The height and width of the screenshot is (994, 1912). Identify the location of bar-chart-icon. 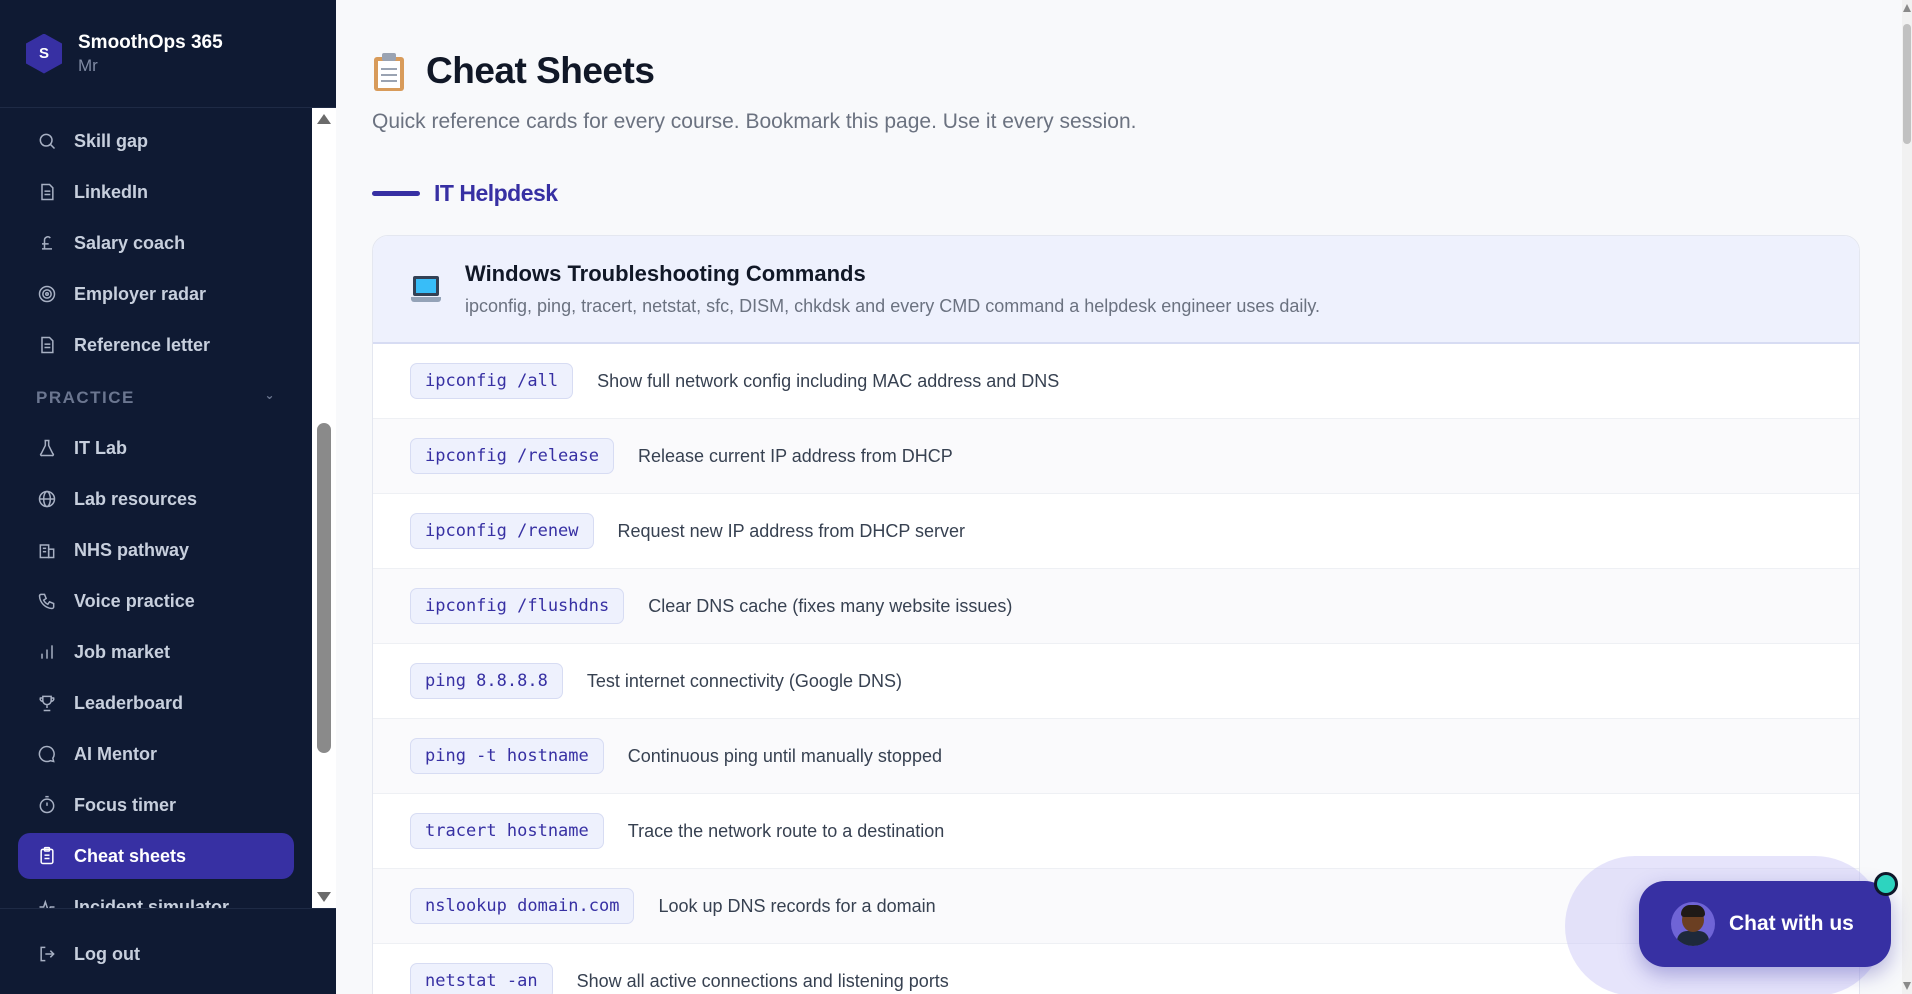
(47, 652).